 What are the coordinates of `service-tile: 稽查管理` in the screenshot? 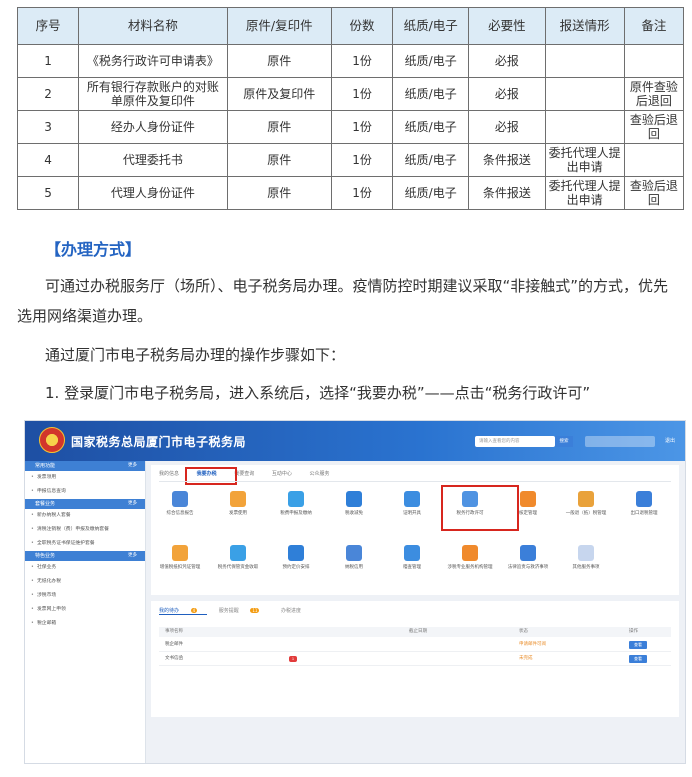 It's located at (412, 557).